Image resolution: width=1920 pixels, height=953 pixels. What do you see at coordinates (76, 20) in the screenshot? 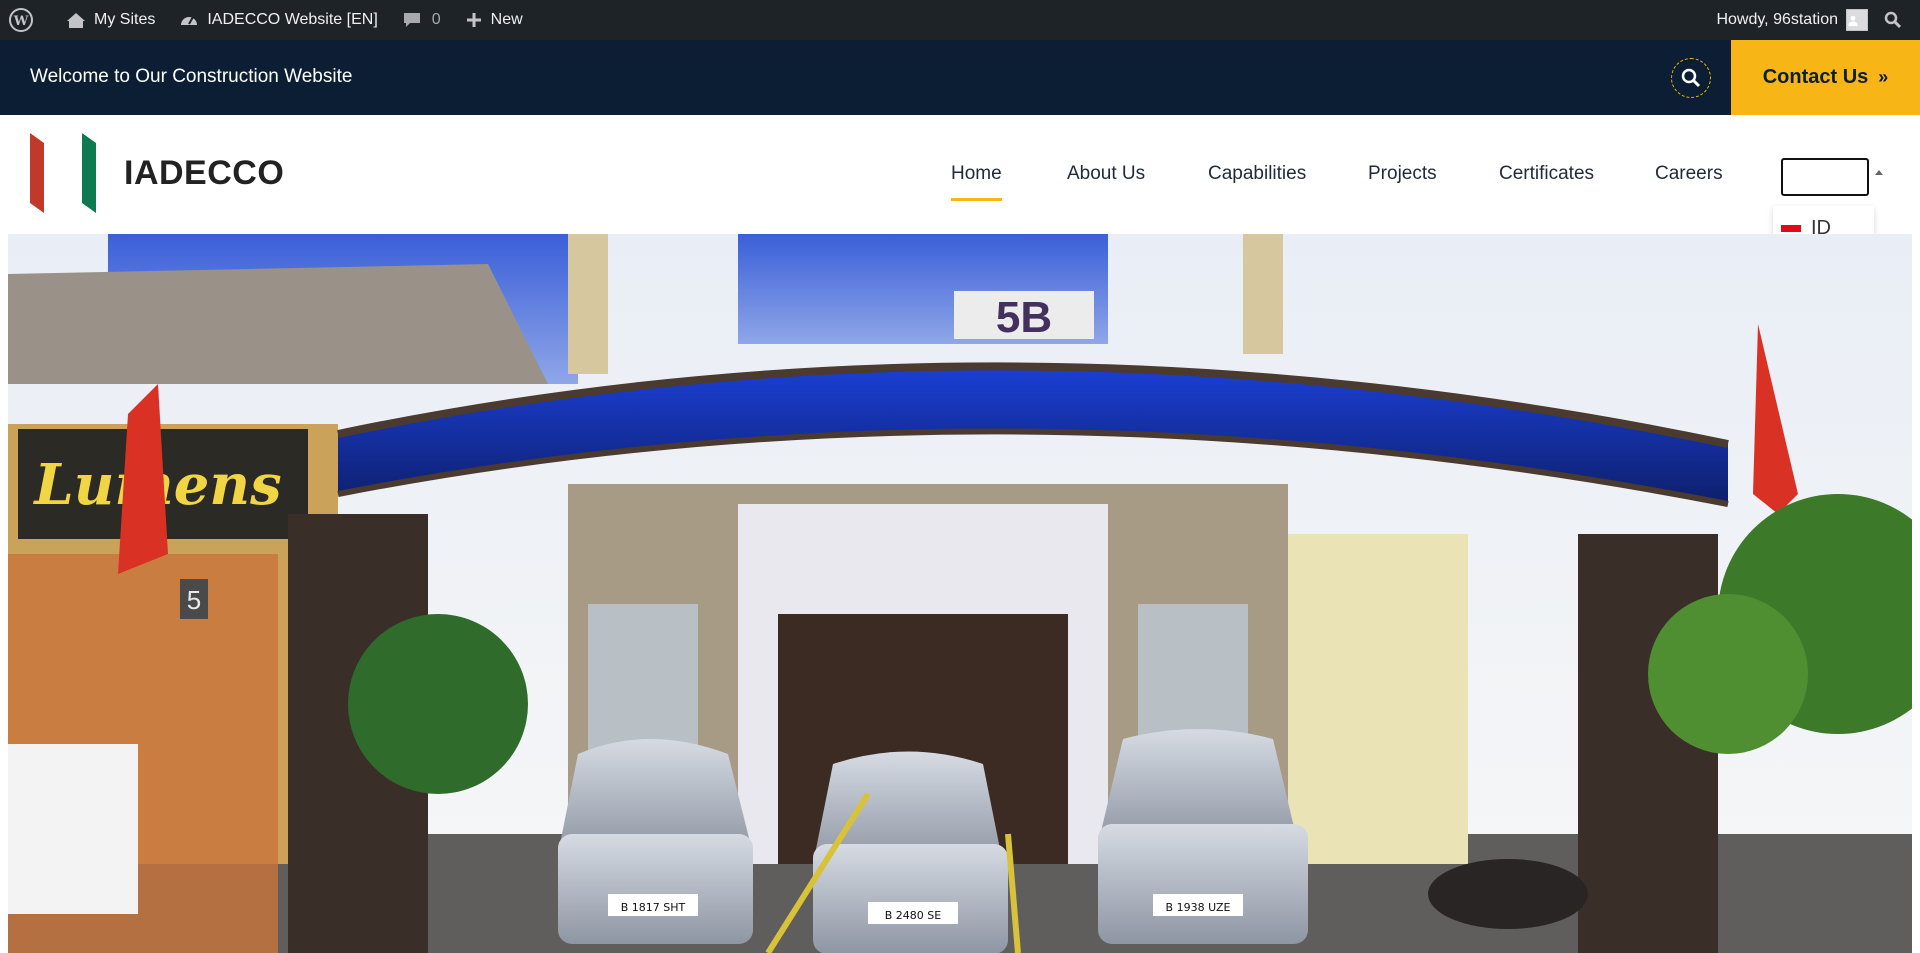
I see `sites-icon` at bounding box center [76, 20].